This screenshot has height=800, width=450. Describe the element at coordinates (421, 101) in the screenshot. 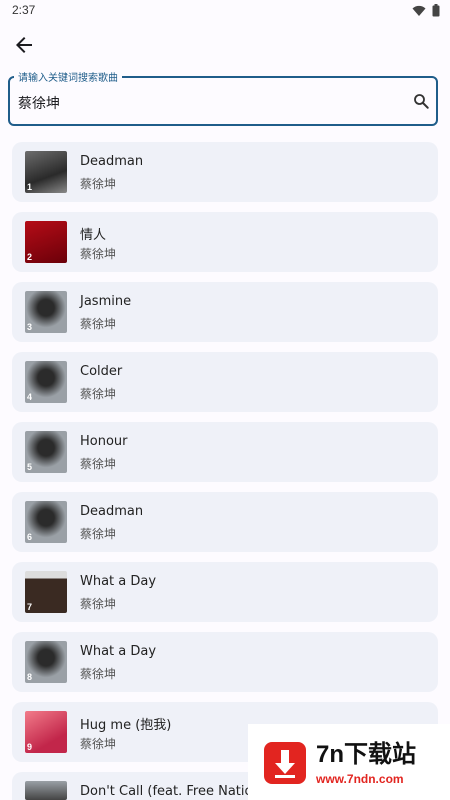

I see `search-icon` at that location.